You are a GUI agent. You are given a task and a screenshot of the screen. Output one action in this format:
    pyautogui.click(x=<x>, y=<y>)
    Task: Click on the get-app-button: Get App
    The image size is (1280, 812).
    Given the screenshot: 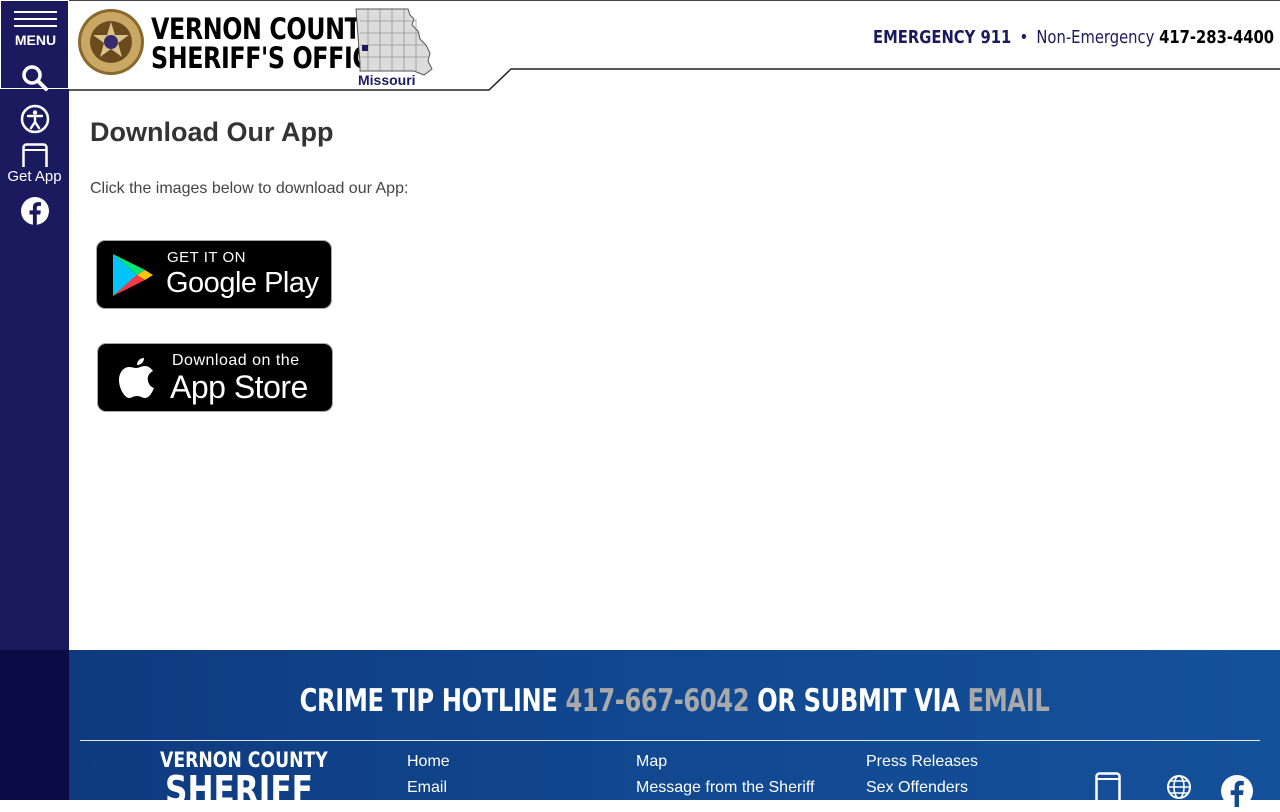 What is the action you would take?
    pyautogui.click(x=34, y=165)
    